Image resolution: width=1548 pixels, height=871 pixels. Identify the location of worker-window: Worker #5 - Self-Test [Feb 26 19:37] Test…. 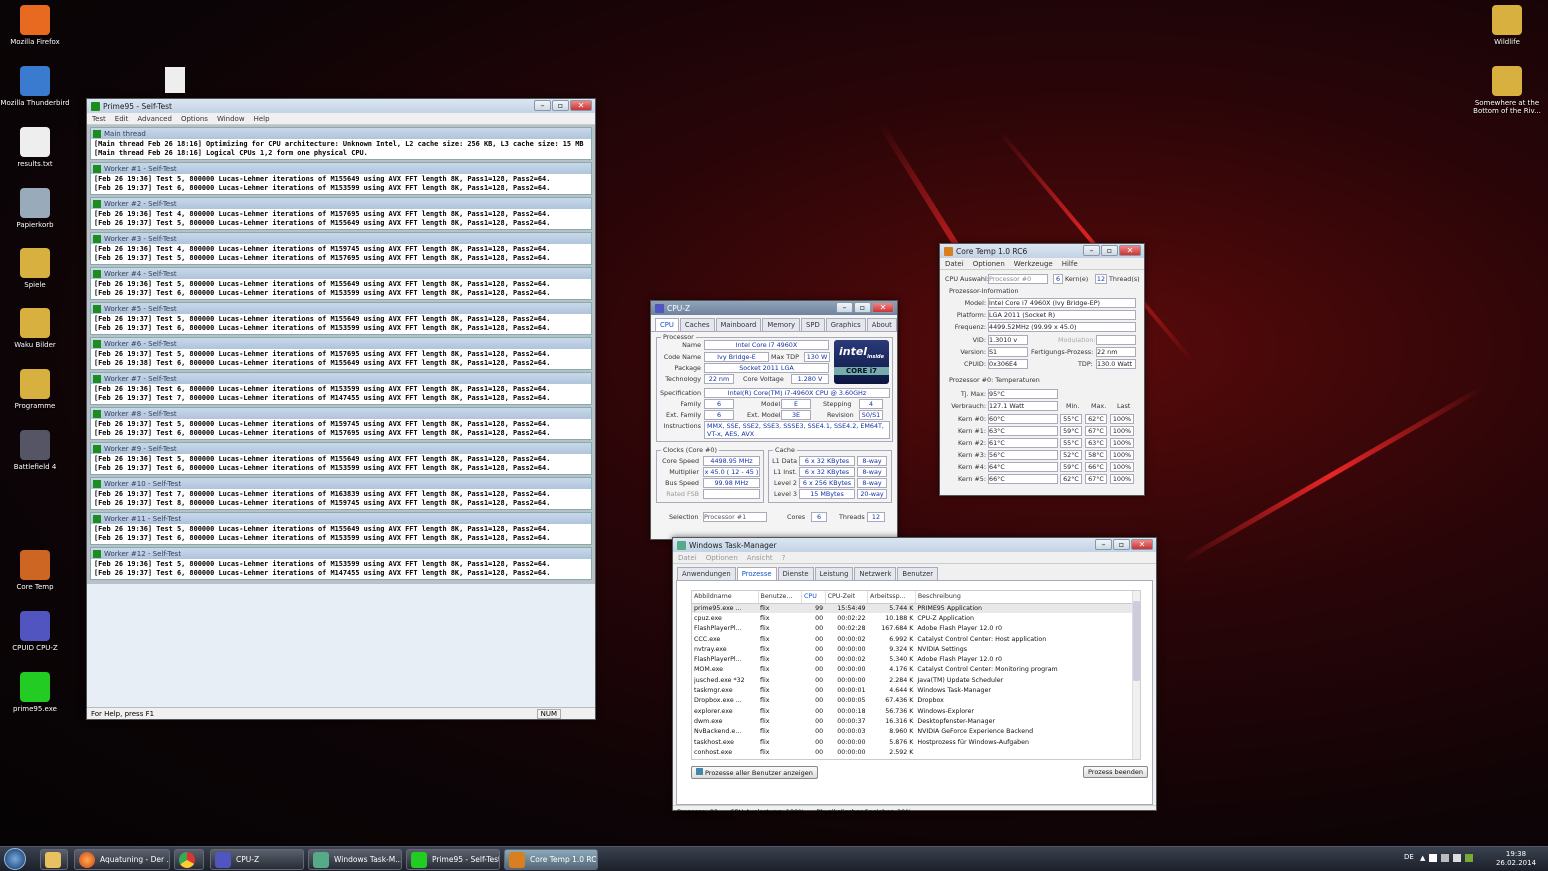
(341, 318).